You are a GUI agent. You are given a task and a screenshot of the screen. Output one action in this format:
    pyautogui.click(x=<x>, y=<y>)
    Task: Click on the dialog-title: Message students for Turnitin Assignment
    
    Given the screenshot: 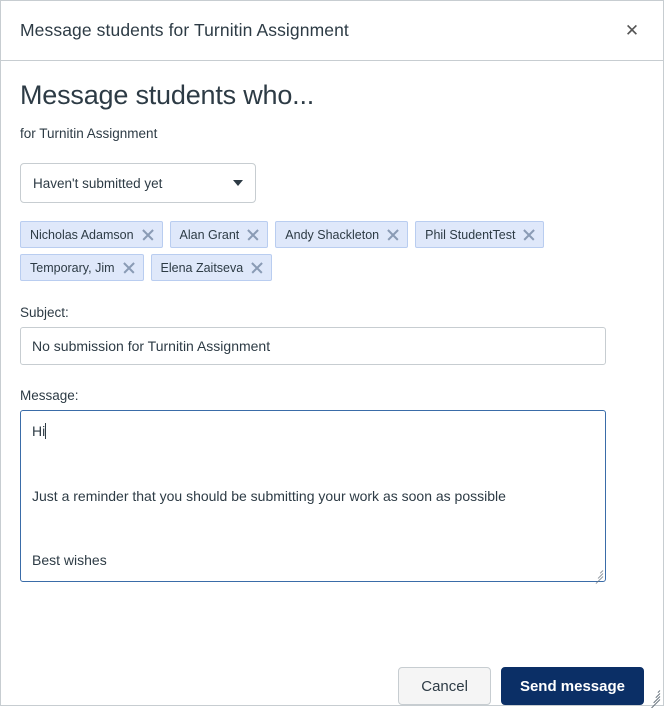 What is the action you would take?
    pyautogui.click(x=184, y=30)
    